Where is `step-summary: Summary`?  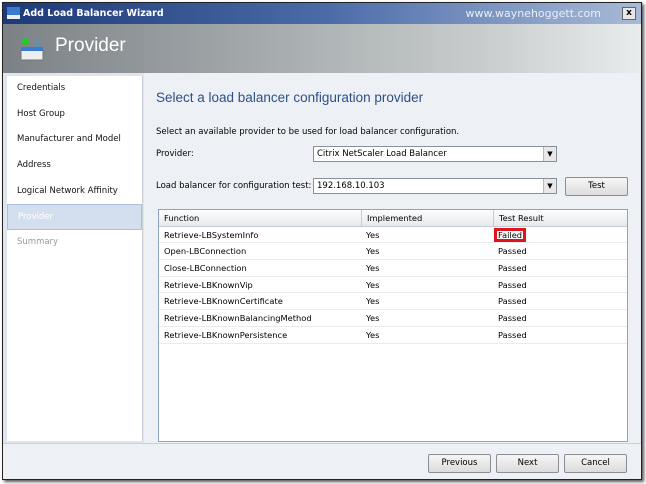
step-summary: Summary is located at coordinates (38, 242).